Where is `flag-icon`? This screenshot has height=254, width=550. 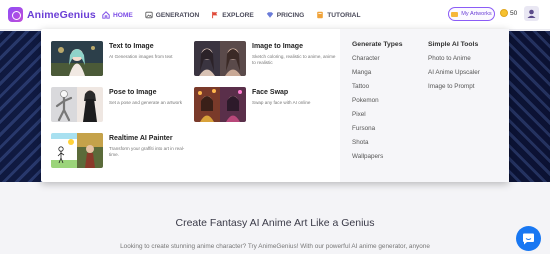
flag-icon is located at coordinates (215, 15).